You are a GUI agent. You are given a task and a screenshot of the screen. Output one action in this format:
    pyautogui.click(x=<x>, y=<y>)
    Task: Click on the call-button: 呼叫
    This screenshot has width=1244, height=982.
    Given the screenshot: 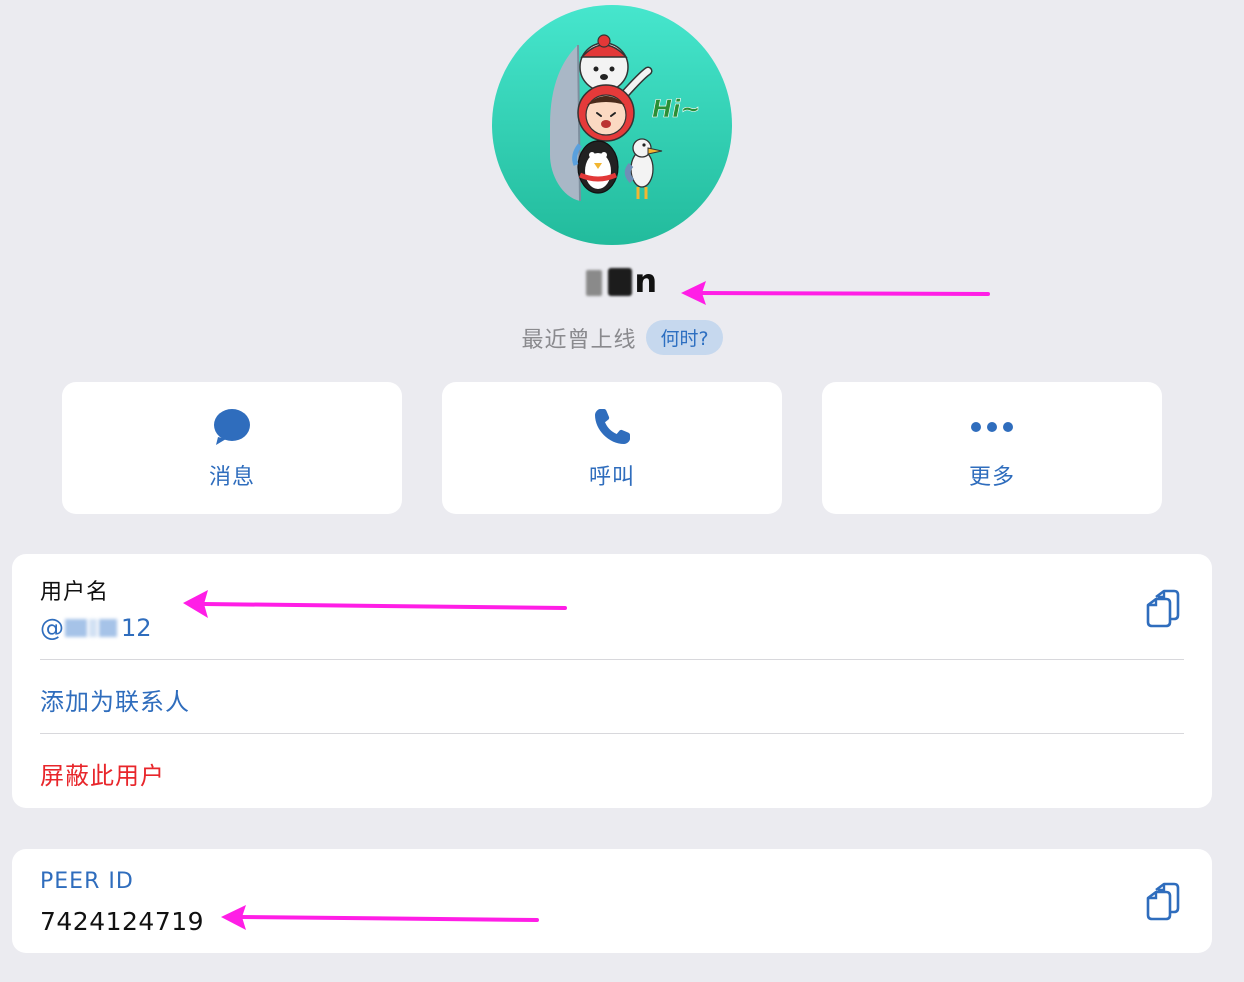 What is the action you would take?
    pyautogui.click(x=612, y=448)
    